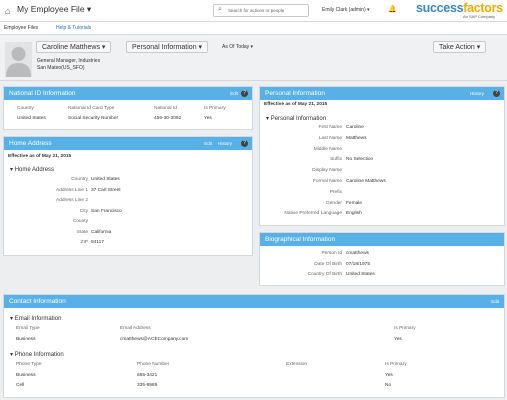 This screenshot has width=507, height=400. Describe the element at coordinates (382, 239) in the screenshot. I see `card-header: Biographical Information` at that location.